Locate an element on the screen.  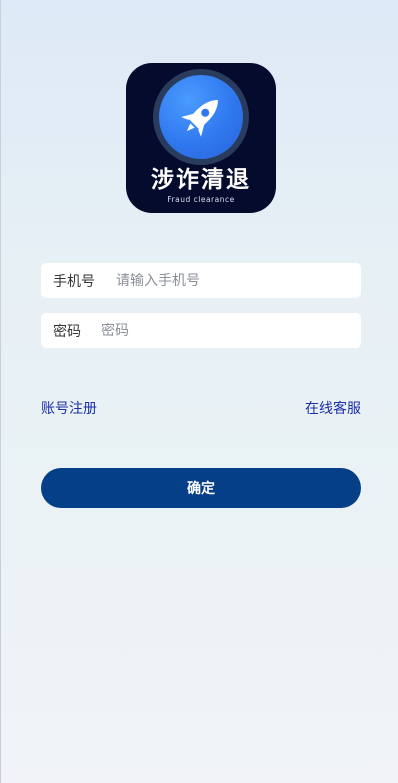
logo-ring is located at coordinates (201, 117).